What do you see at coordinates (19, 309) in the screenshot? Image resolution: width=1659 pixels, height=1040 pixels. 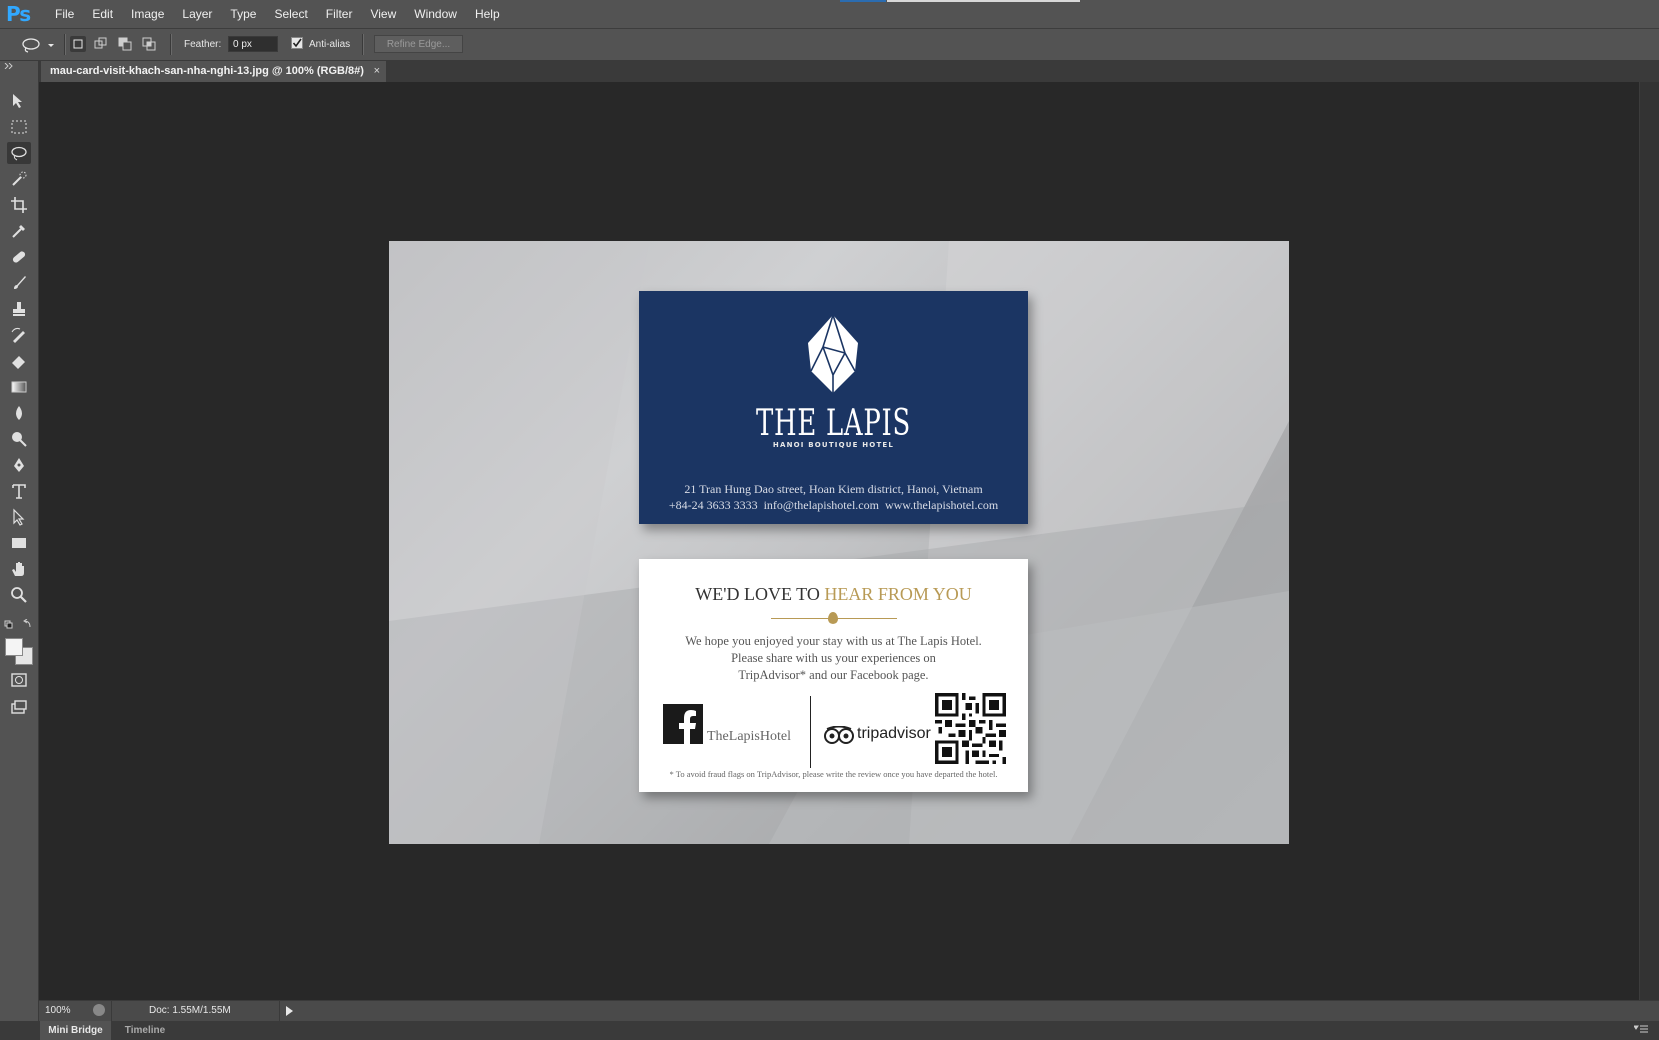 I see `clone-stamp-tool-icon` at bounding box center [19, 309].